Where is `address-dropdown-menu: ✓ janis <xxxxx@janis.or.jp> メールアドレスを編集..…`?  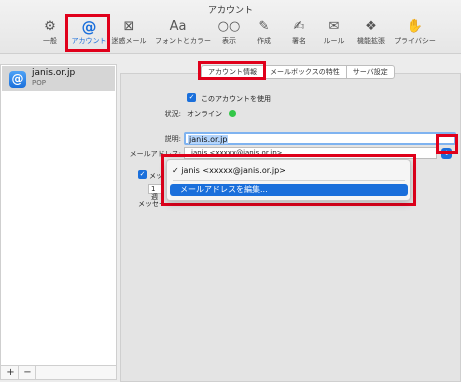
address-dropdown-menu: ✓ janis <xxxxx@janis.or.jp> メールアドレスを編集..… is located at coordinates (288, 180).